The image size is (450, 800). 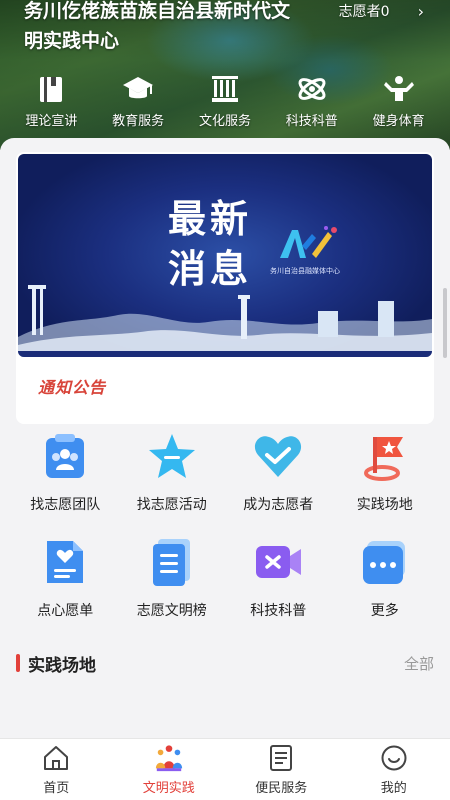 What do you see at coordinates (51, 89) in the screenshot?
I see `book-icon` at bounding box center [51, 89].